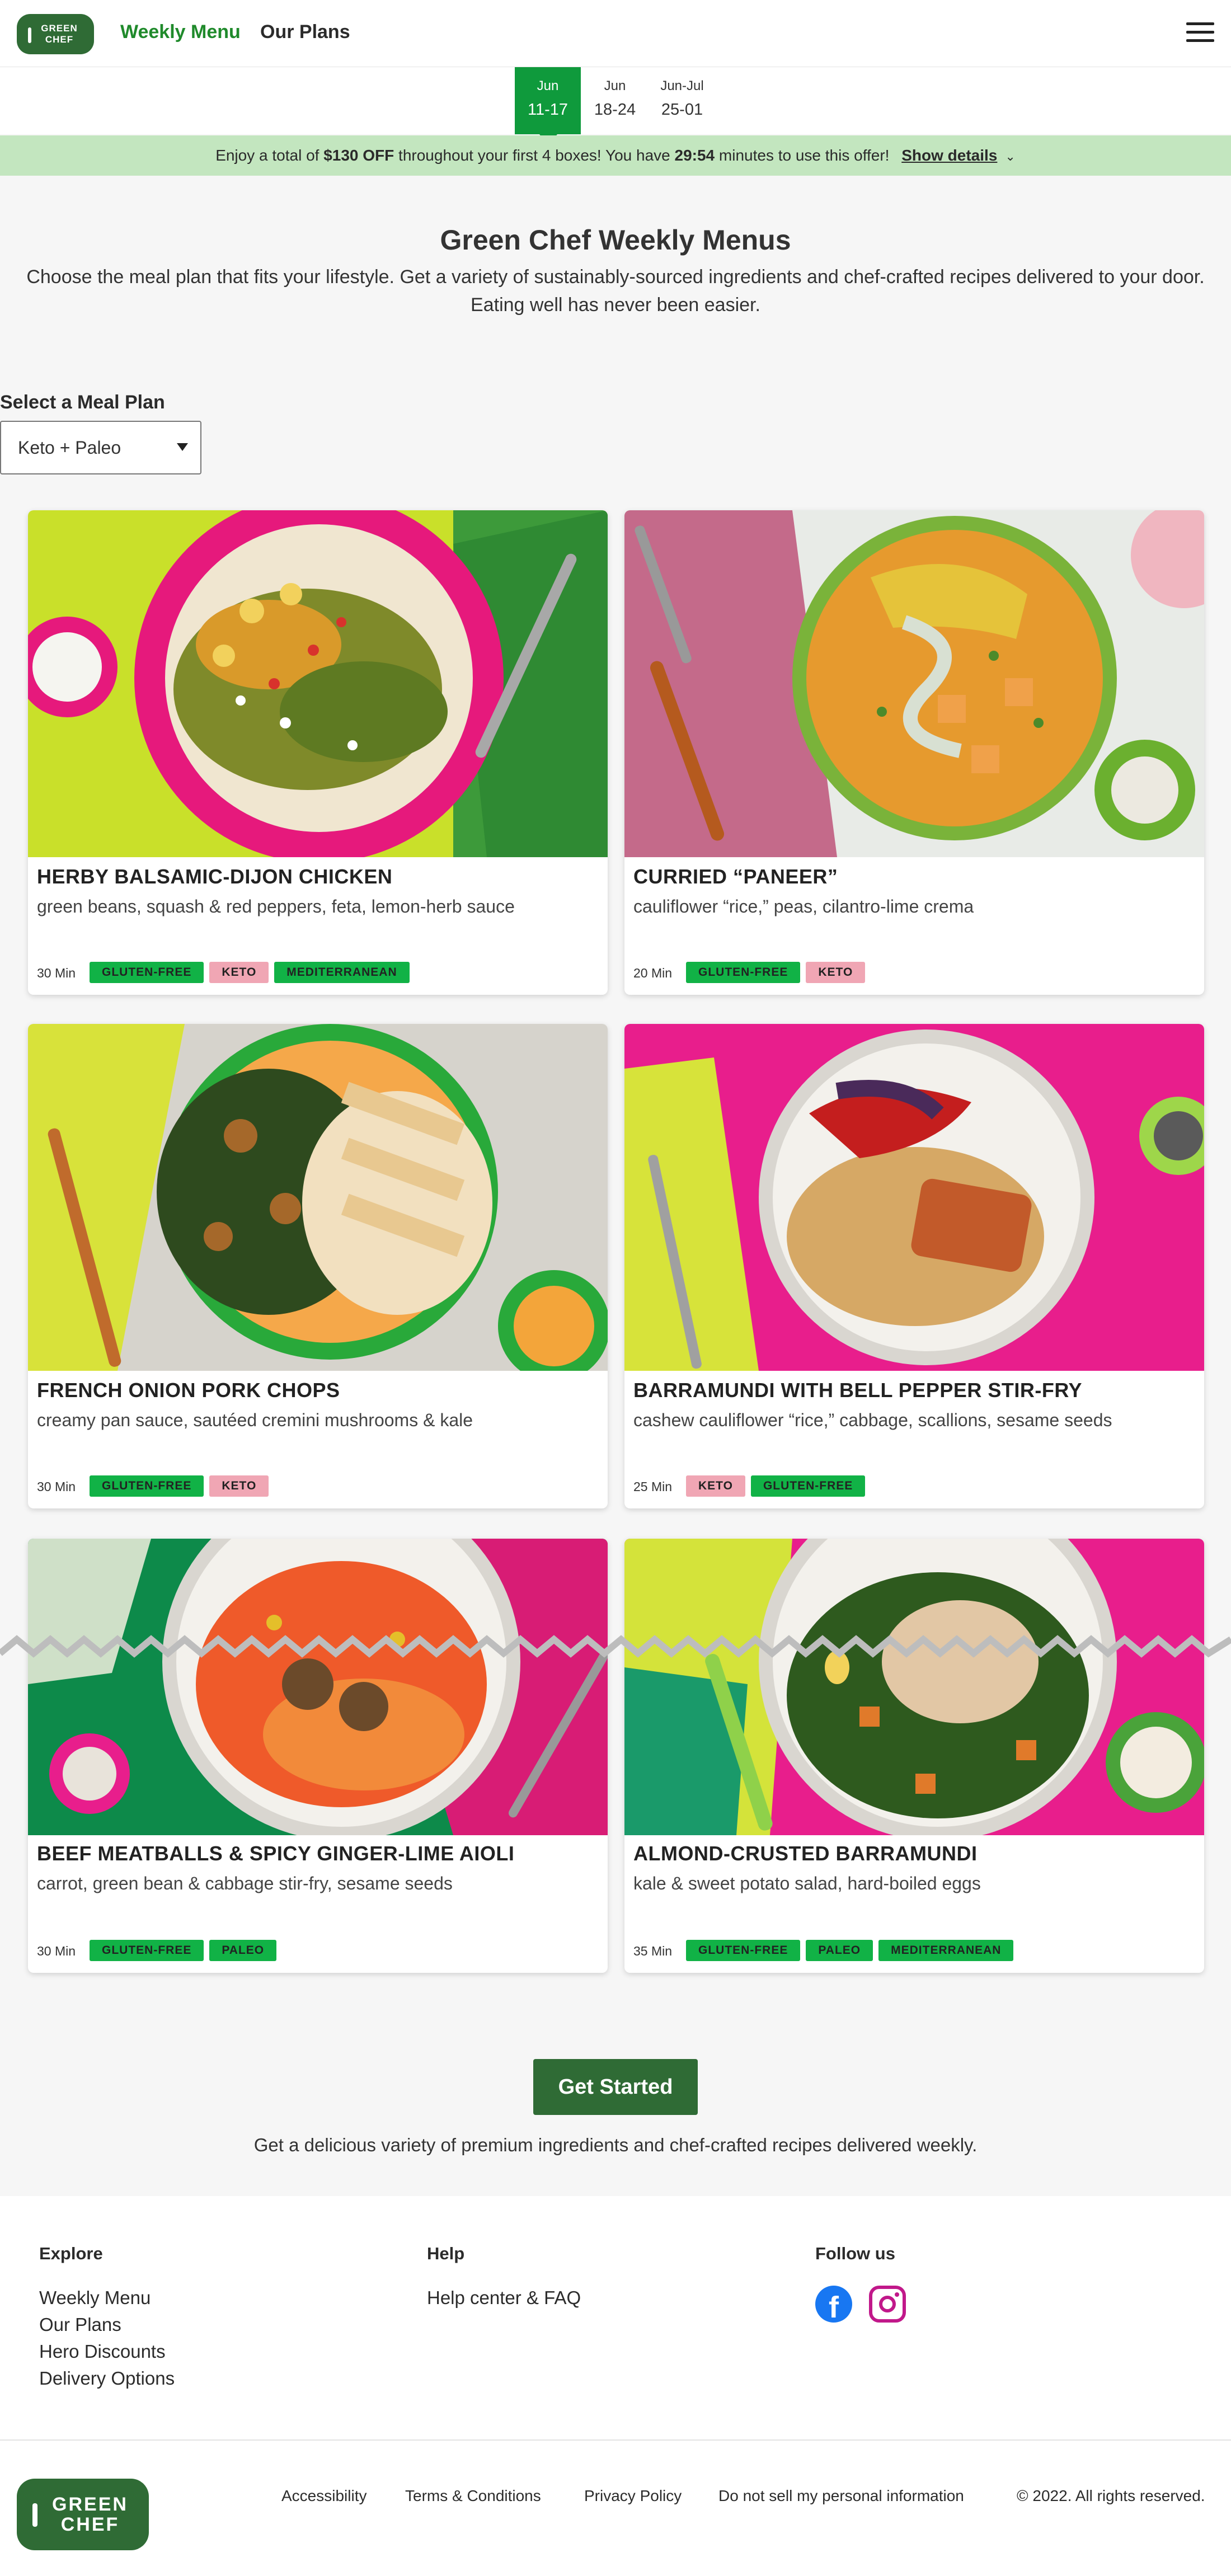 The width and height of the screenshot is (1231, 2576). What do you see at coordinates (318, 1687) in the screenshot?
I see `recipe-image-beef-meatballs` at bounding box center [318, 1687].